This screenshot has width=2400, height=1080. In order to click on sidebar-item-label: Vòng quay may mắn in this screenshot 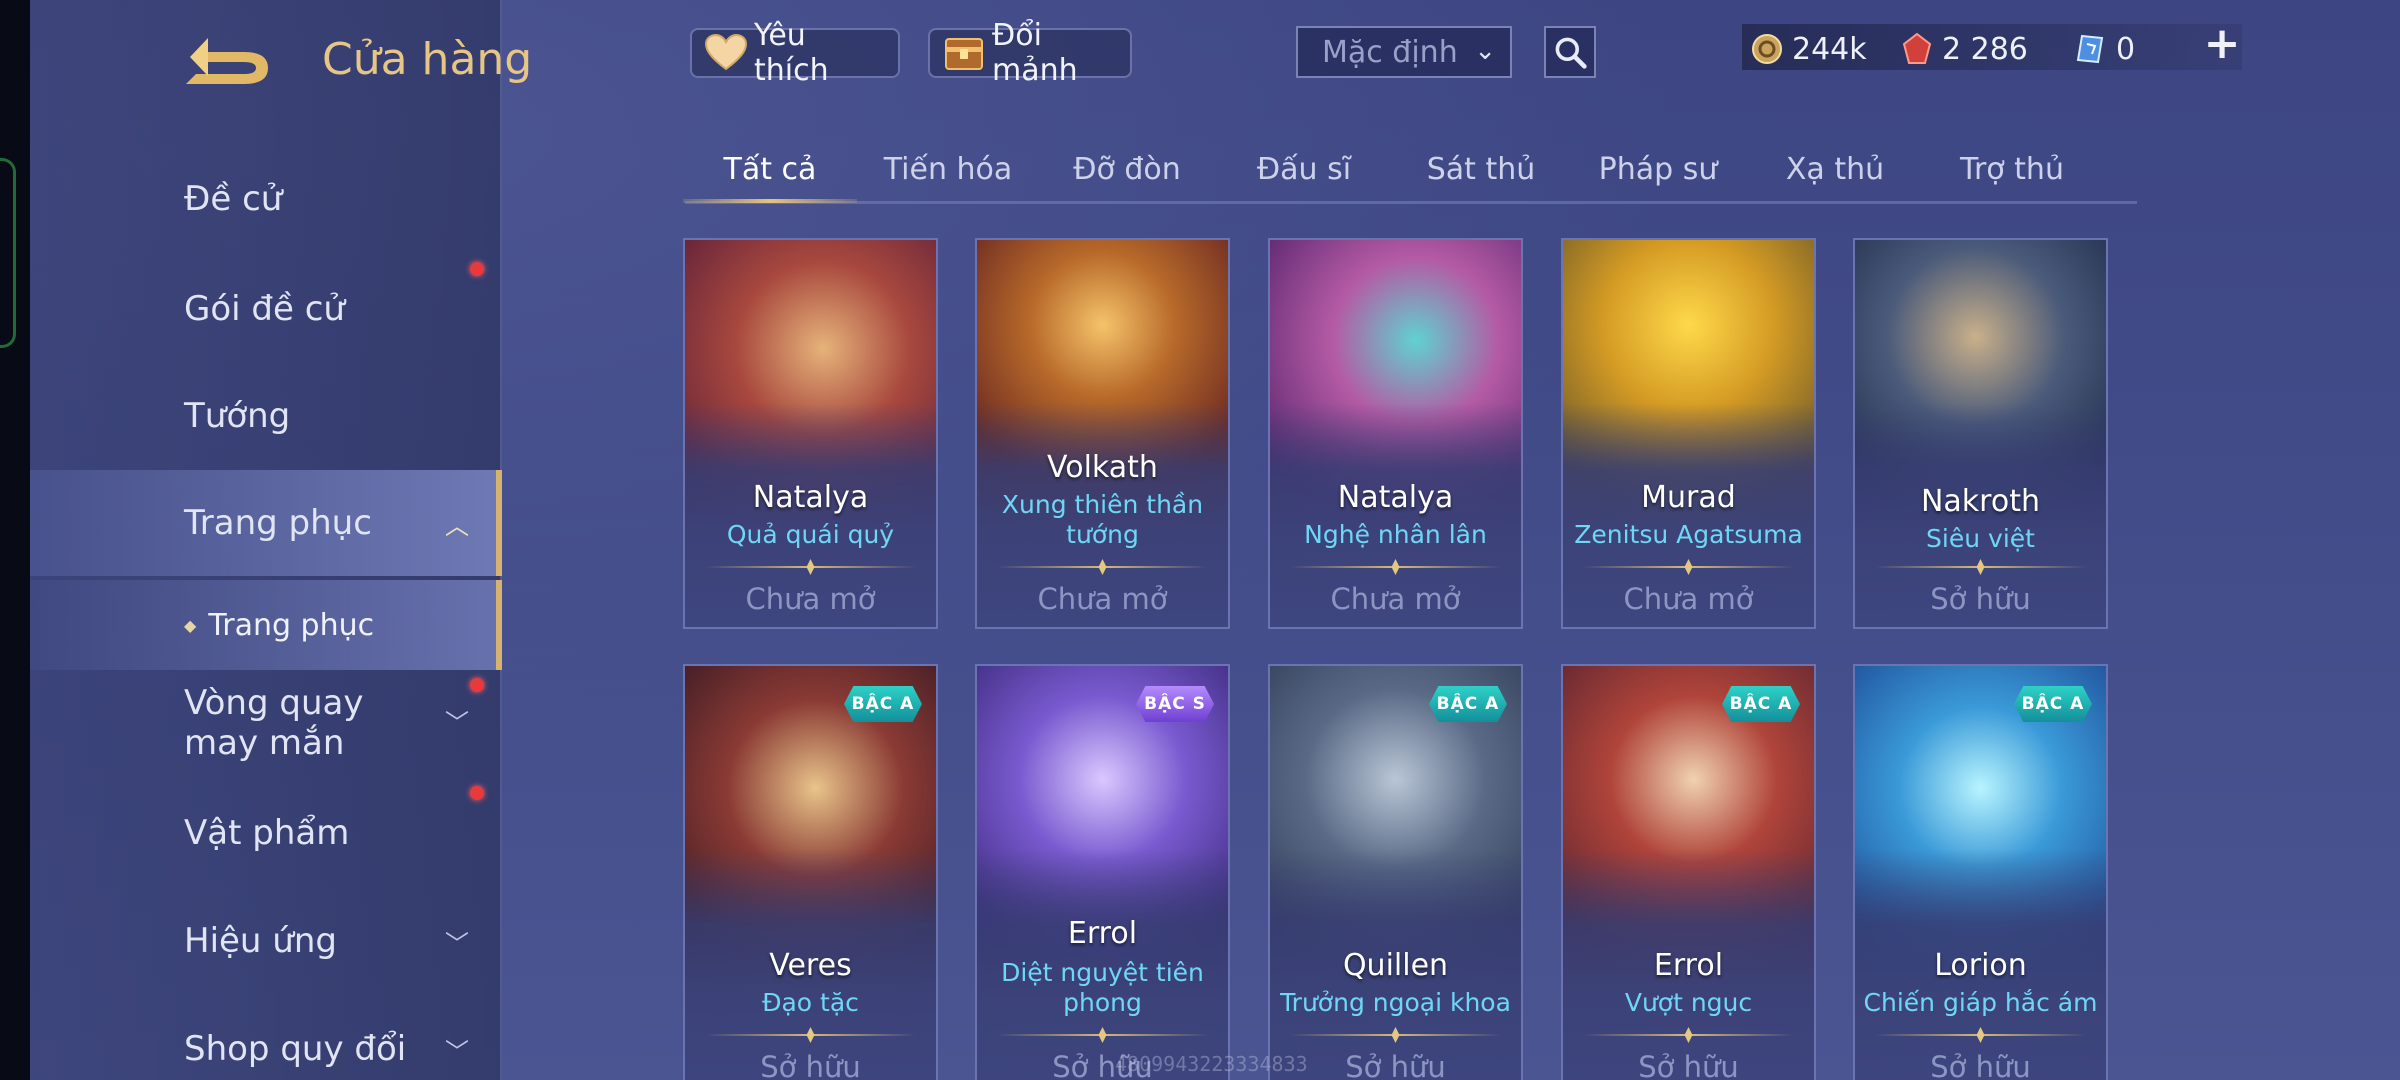, I will do `click(274, 723)`.